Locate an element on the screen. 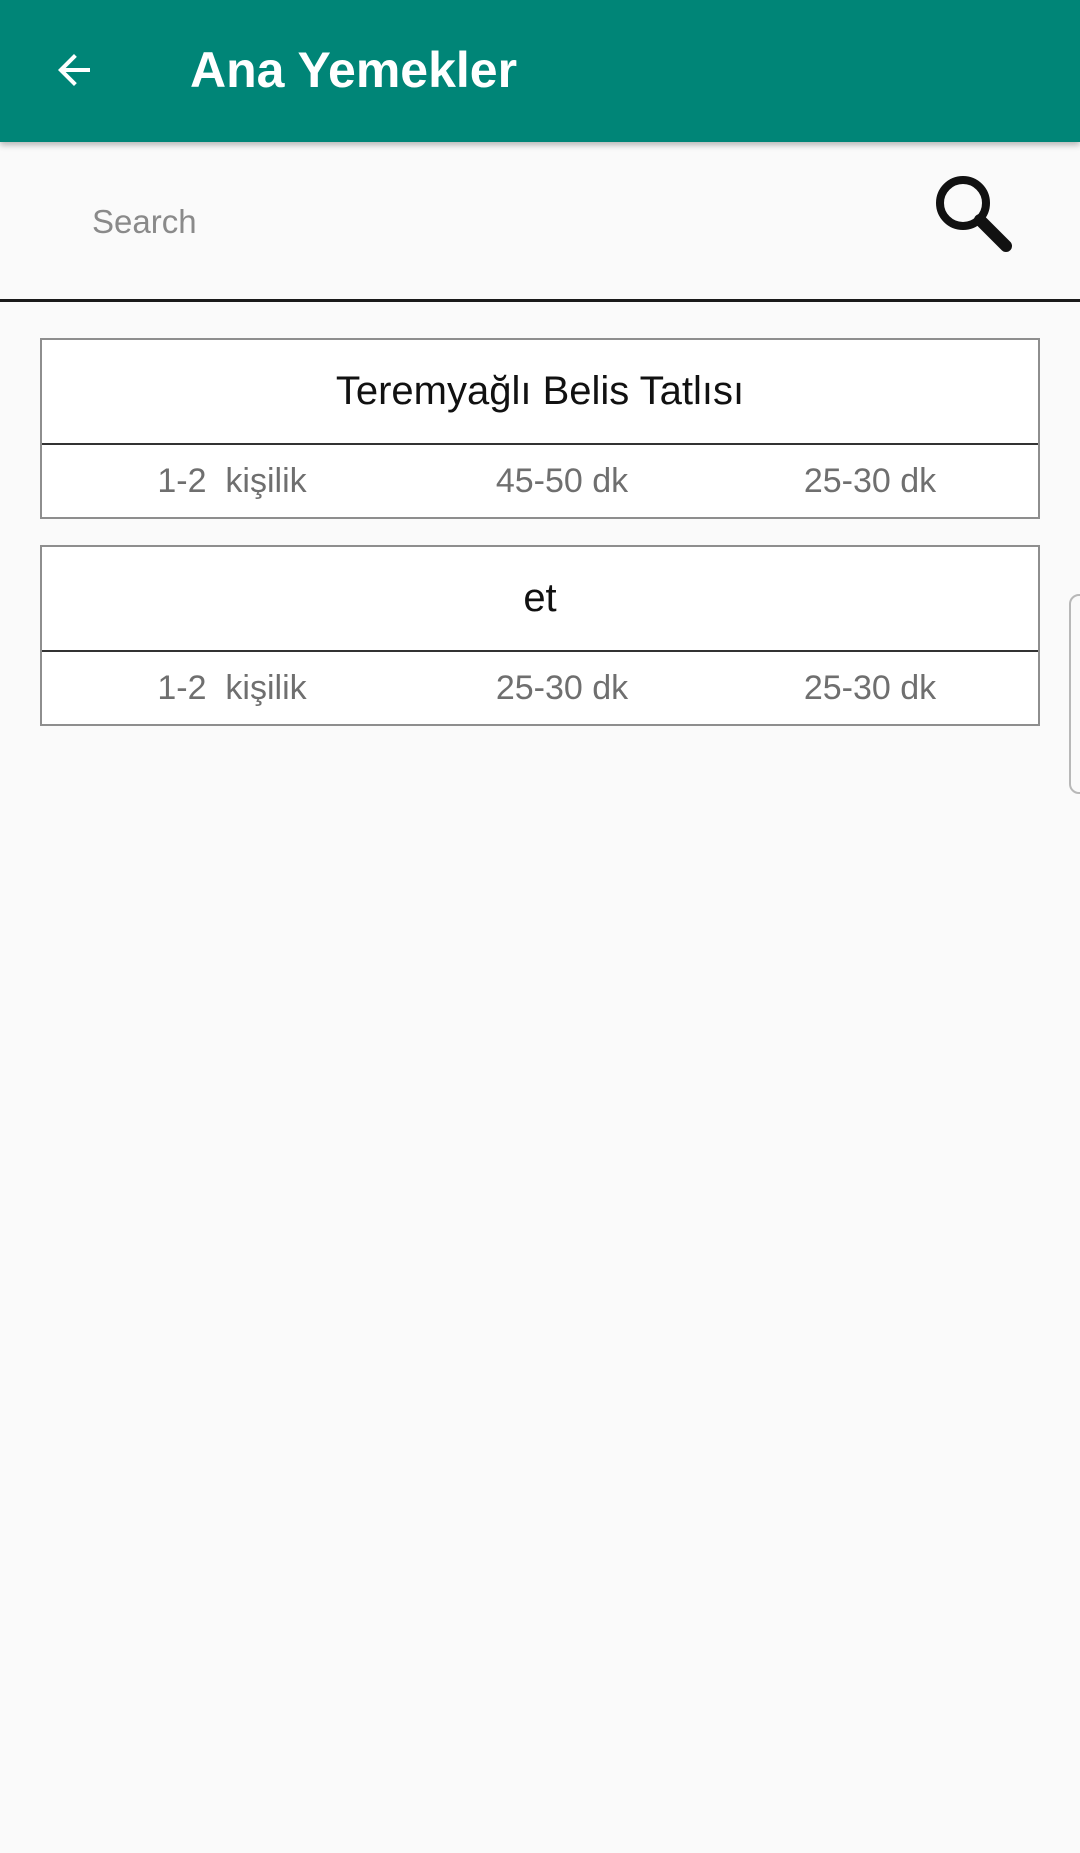 Image resolution: width=1080 pixels, height=1853 pixels. app-bar: Ana Yemekler is located at coordinates (540, 71).